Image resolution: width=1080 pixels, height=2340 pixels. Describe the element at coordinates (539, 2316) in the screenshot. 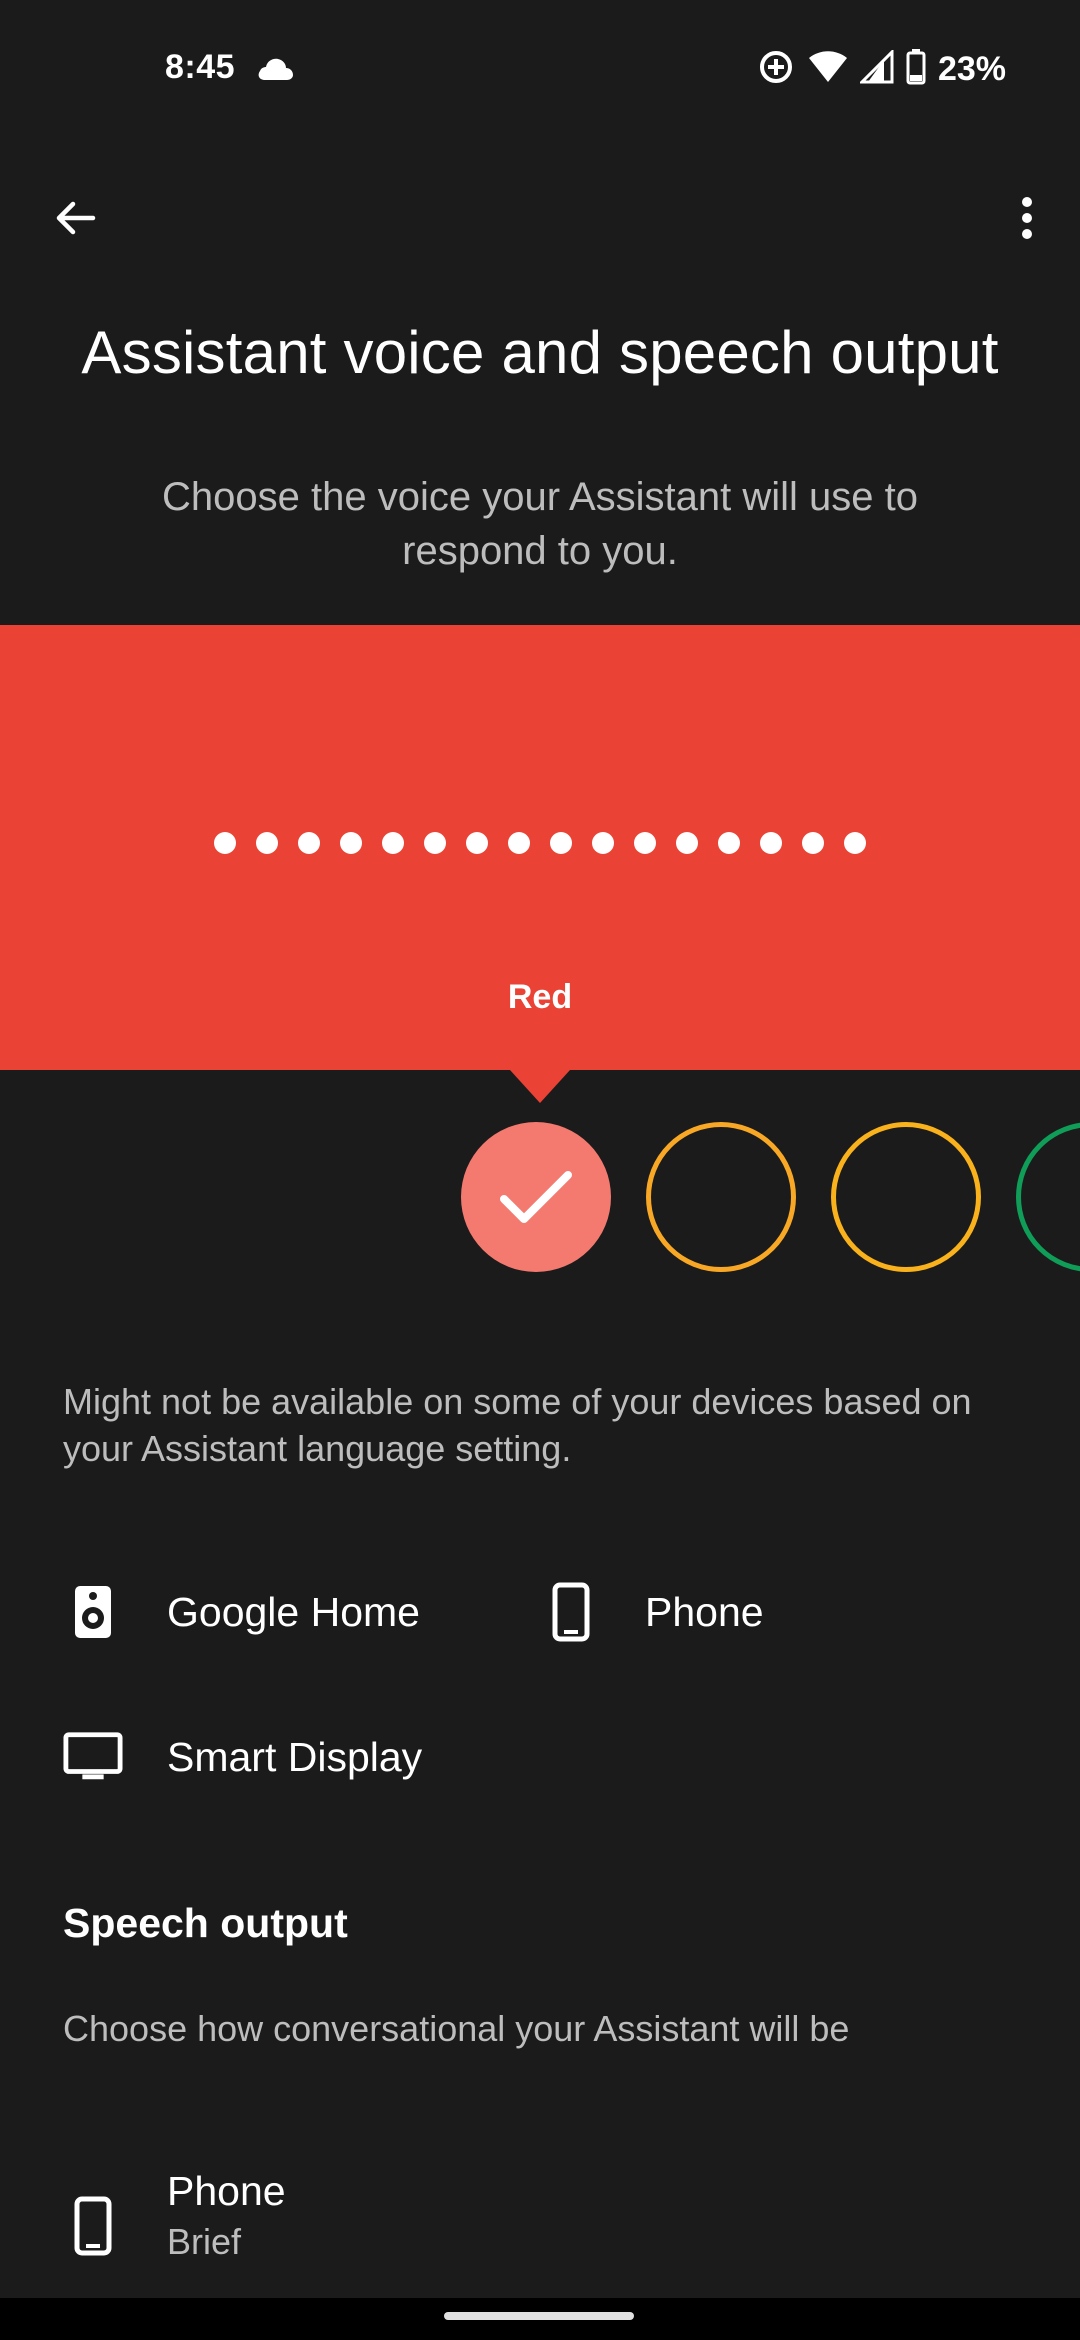

I see `home-gesture-handle` at that location.